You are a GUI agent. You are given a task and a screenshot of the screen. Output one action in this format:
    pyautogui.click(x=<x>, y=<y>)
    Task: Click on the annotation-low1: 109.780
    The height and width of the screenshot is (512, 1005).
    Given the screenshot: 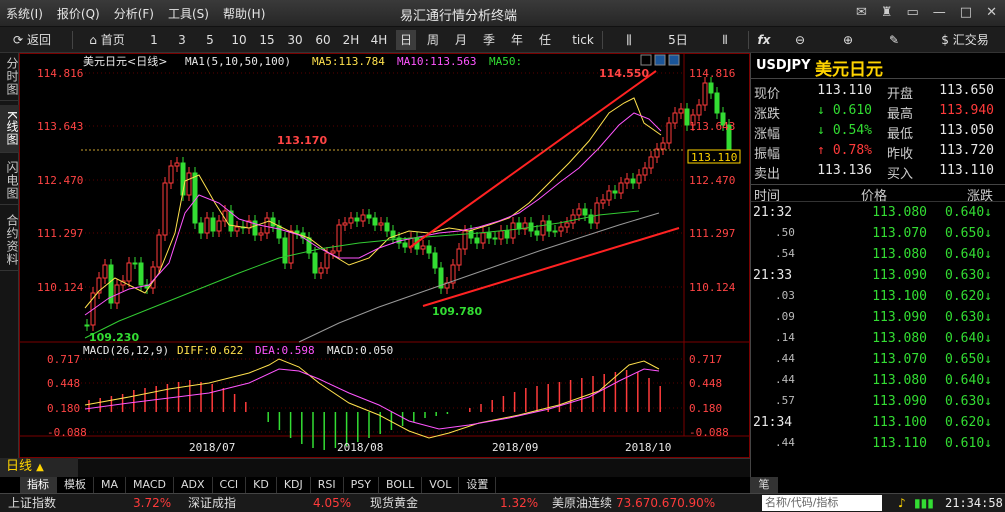 What is the action you would take?
    pyautogui.click(x=457, y=311)
    